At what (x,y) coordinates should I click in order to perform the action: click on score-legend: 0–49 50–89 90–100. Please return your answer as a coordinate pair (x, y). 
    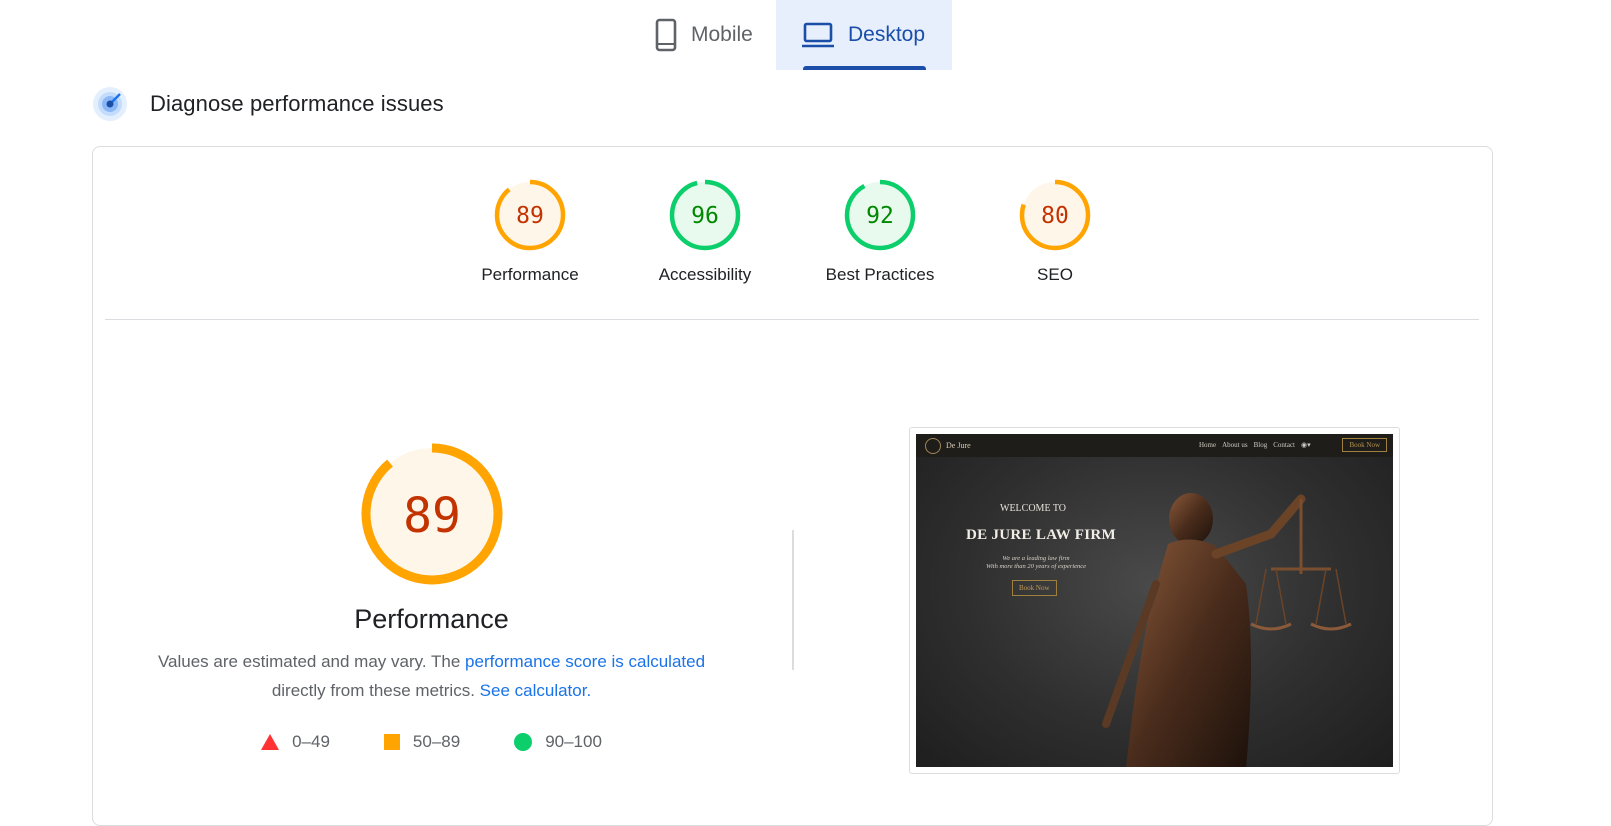
    Looking at the image, I should click on (431, 742).